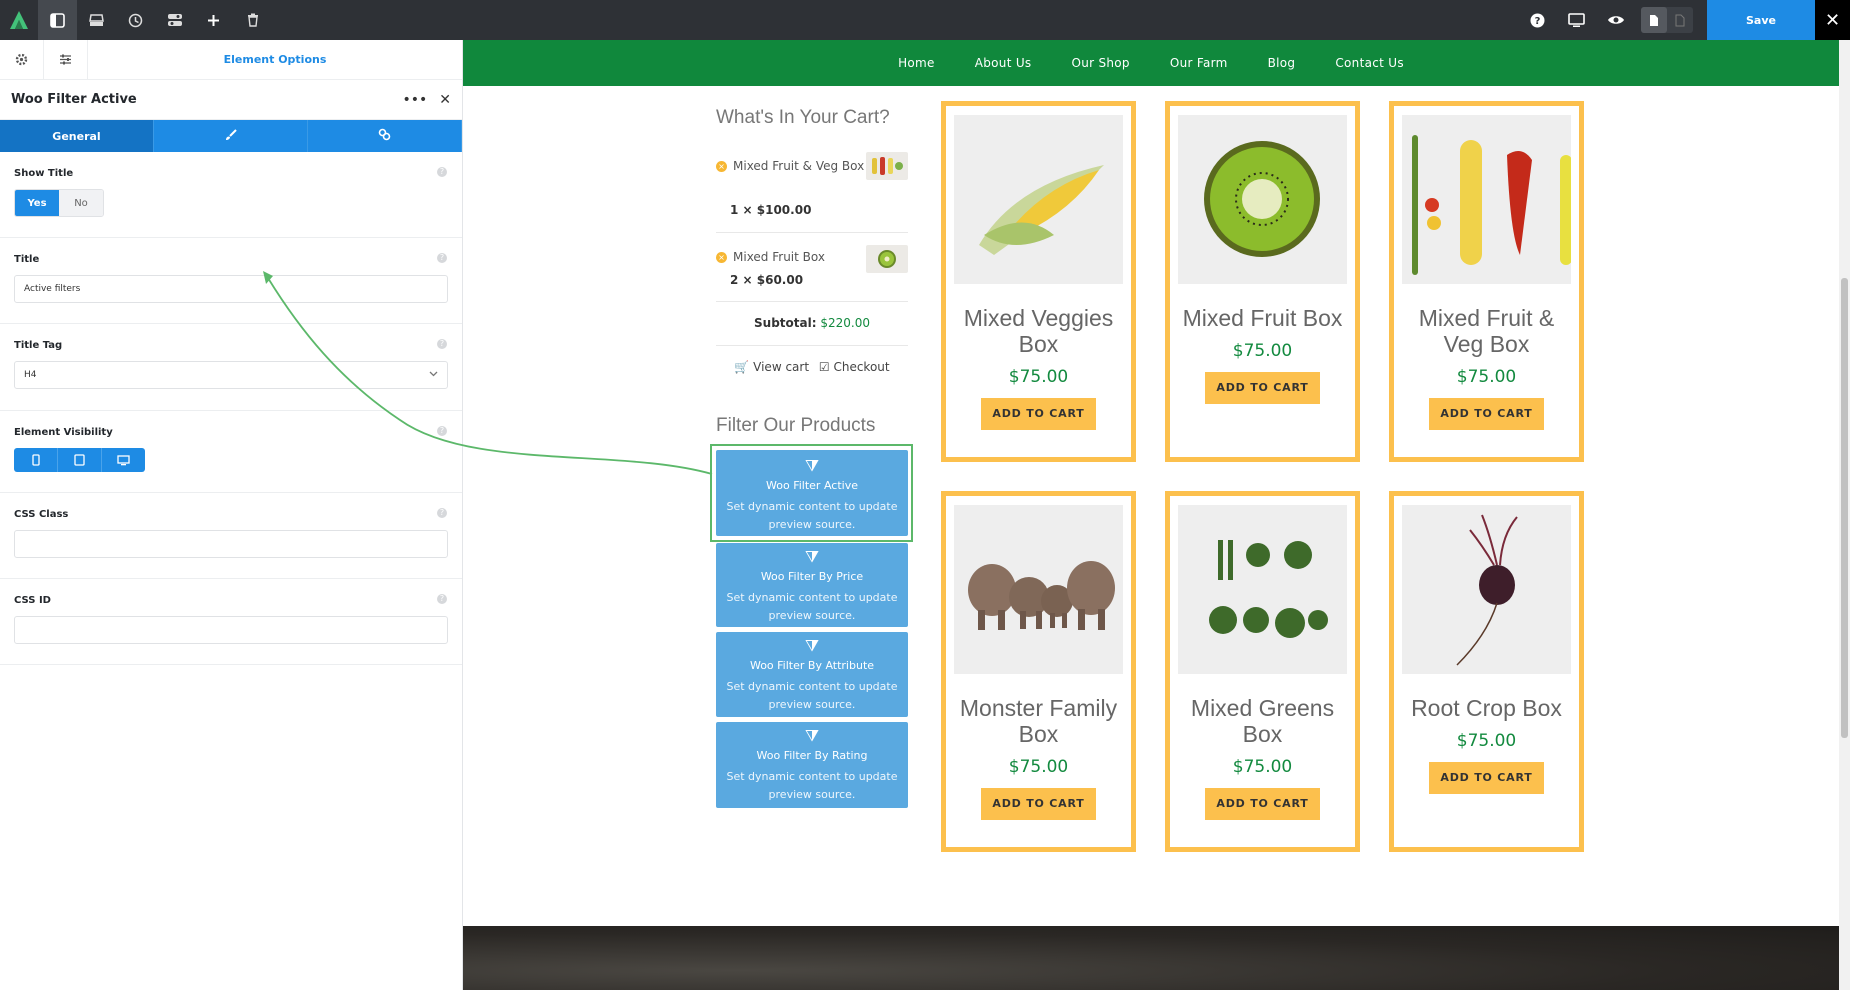 This screenshot has height=990, width=1850. I want to click on title-tag-value: H4, so click(30, 375).